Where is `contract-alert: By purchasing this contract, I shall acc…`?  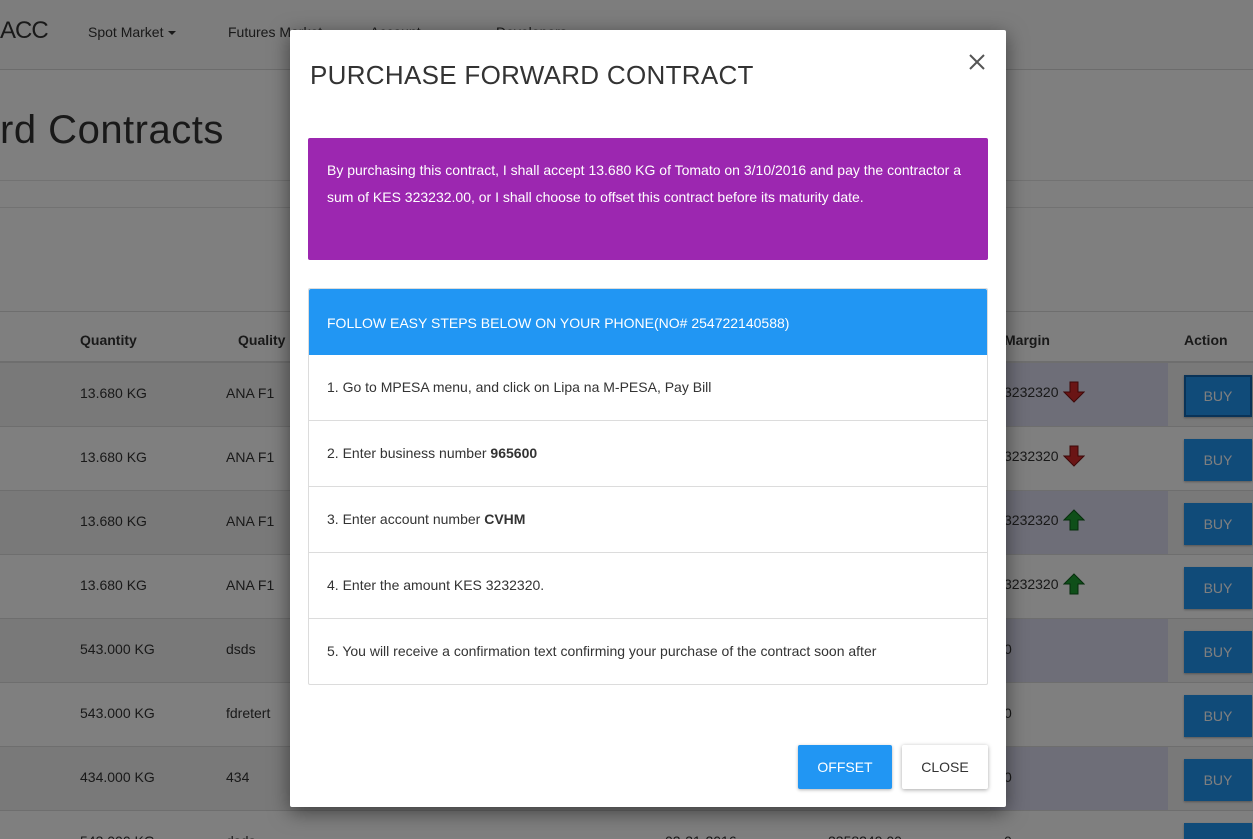
contract-alert: By purchasing this contract, I shall acc… is located at coordinates (648, 199).